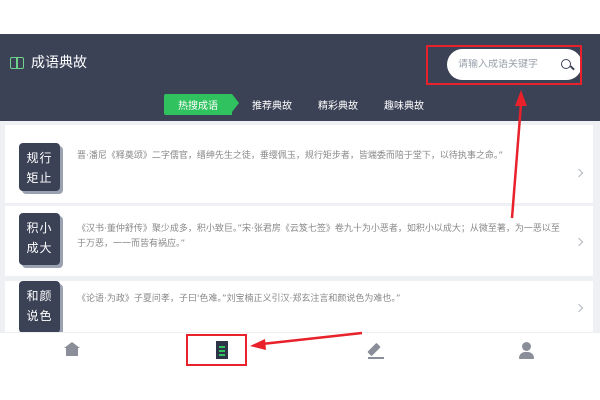 This screenshot has width=600, height=400. What do you see at coordinates (39, 228) in the screenshot?
I see `idiom-badge-line: 积小` at bounding box center [39, 228].